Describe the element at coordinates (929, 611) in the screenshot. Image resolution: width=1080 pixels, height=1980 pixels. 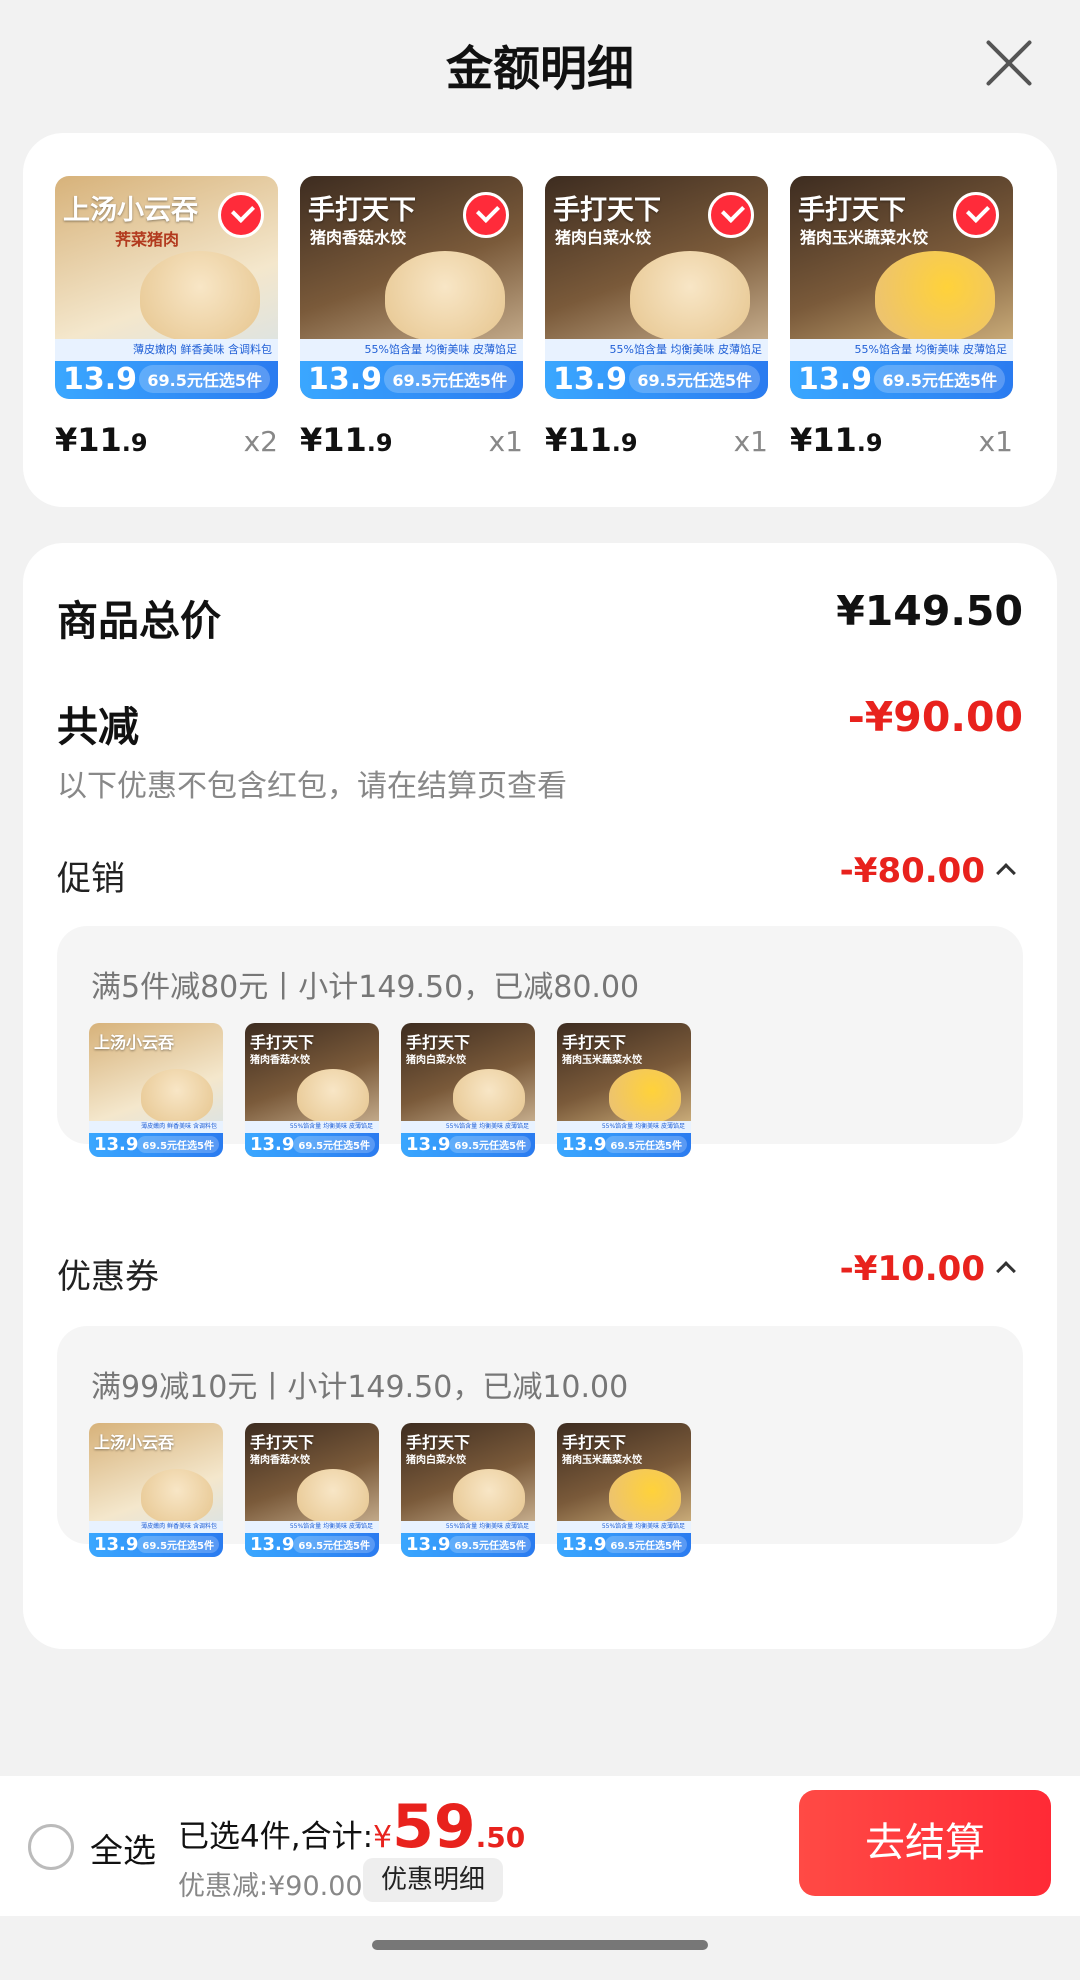
I see `total-value: ¥149.50` at that location.